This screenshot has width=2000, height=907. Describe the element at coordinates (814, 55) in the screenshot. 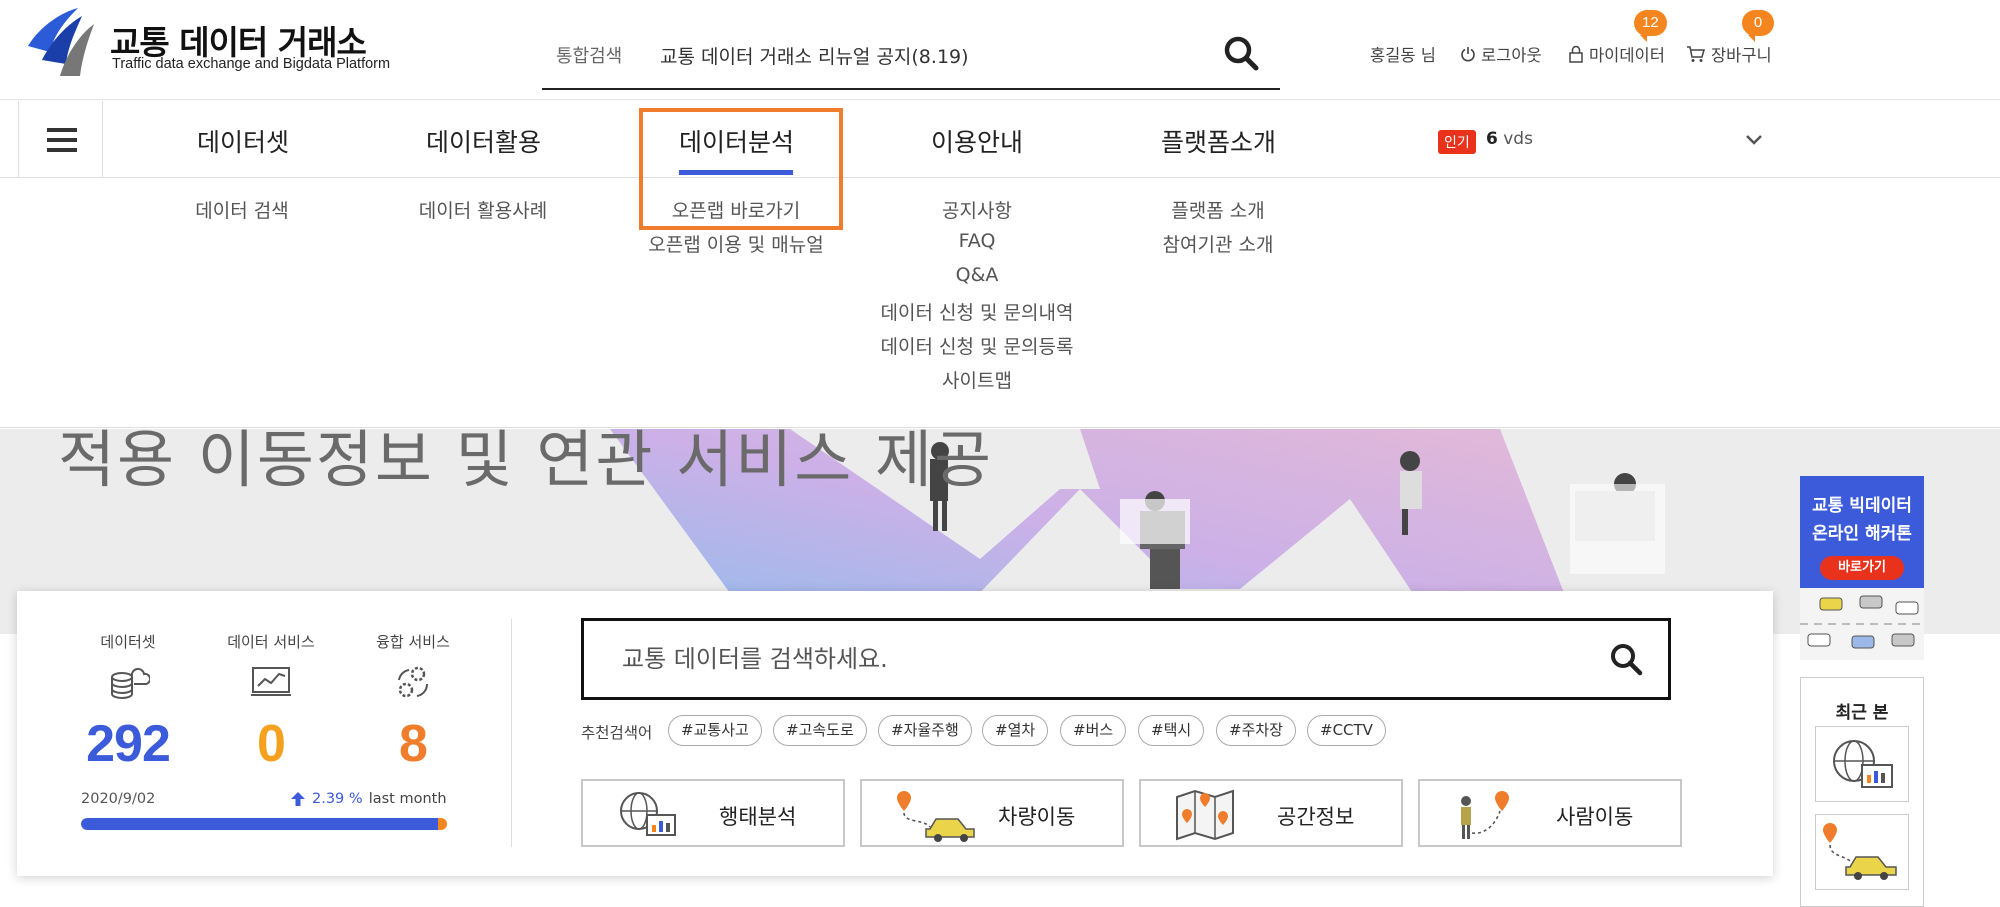

I see `search-notice-link: 교통 데이터 거래소 리뉴얼 공지(8.19)` at that location.